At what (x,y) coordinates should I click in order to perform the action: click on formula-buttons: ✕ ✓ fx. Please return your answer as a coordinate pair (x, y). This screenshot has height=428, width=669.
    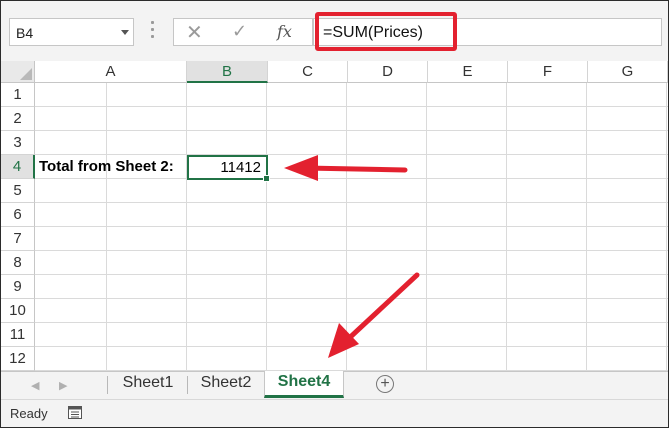
    Looking at the image, I should click on (243, 32).